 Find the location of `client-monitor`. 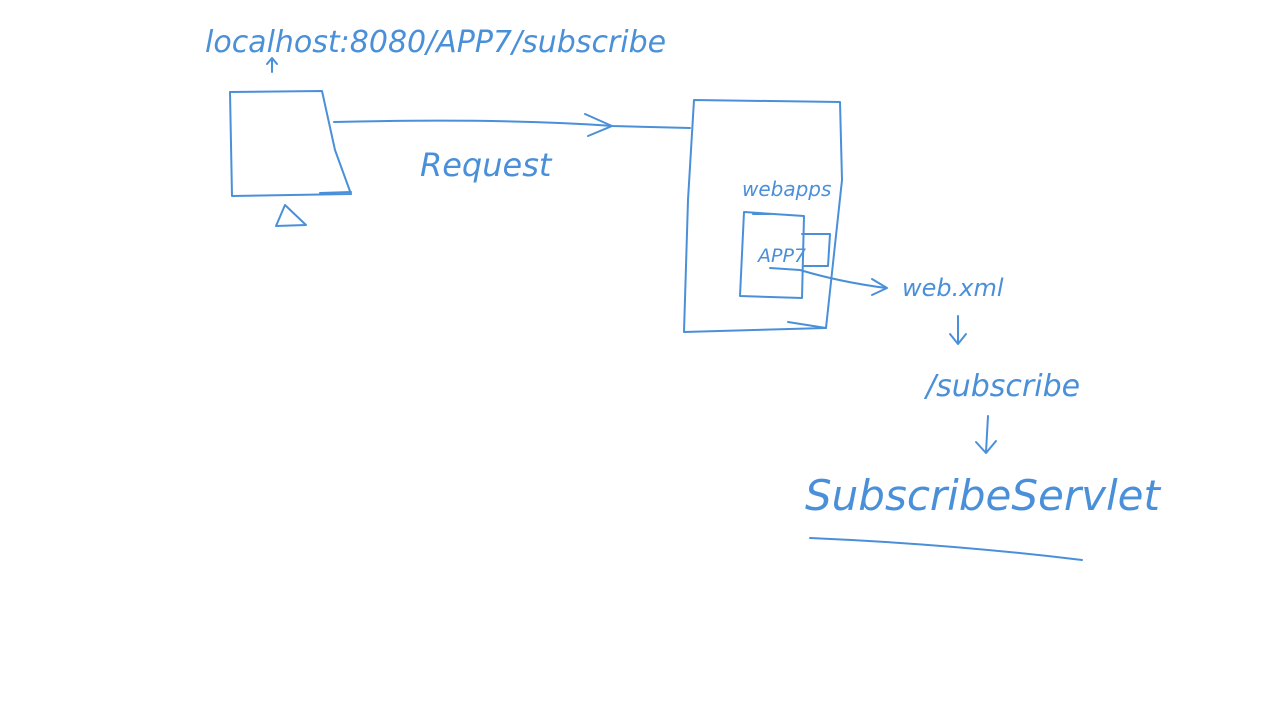

client-monitor is located at coordinates (290, 158).